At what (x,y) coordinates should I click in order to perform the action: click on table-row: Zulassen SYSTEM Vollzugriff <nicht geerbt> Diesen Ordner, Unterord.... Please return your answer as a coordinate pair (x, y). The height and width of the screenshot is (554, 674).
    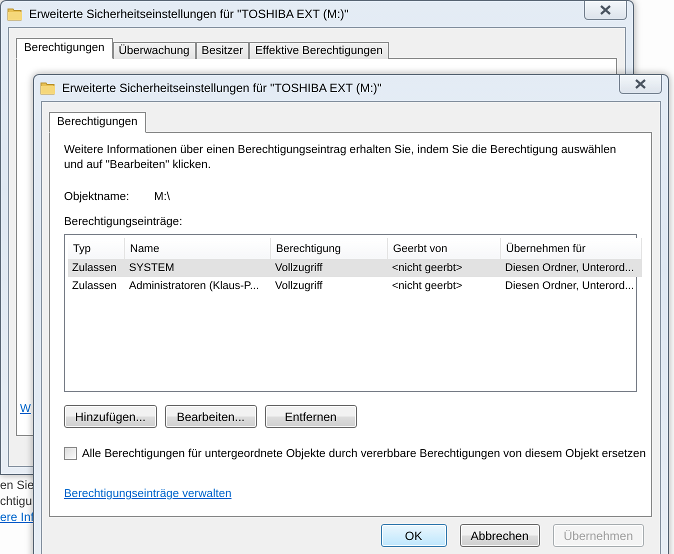
    Looking at the image, I should click on (355, 268).